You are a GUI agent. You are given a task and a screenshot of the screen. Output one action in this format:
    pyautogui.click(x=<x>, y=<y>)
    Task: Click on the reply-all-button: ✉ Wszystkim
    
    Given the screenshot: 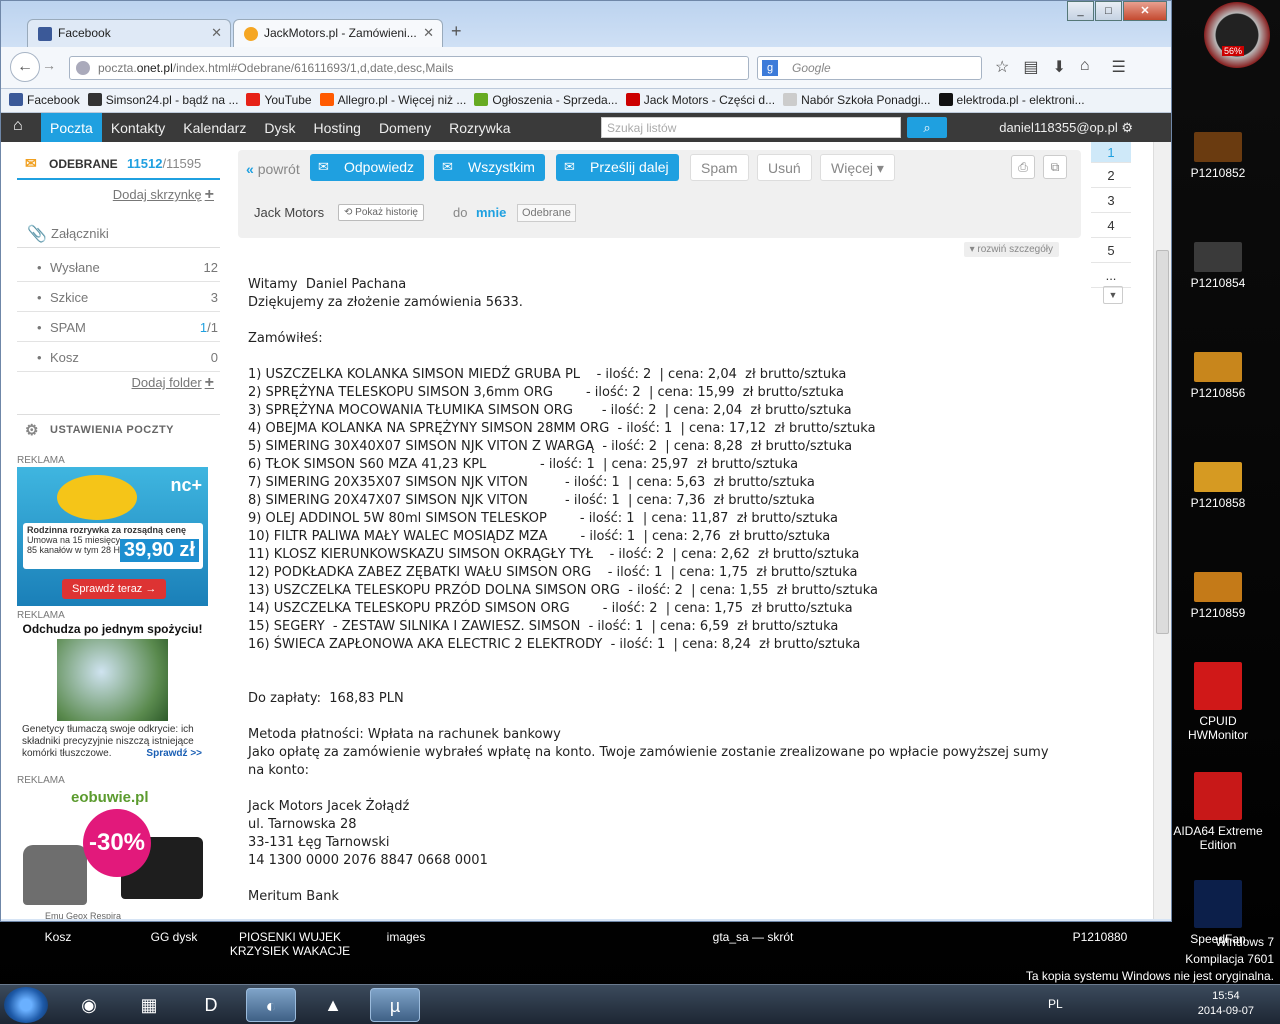 What is the action you would take?
    pyautogui.click(x=489, y=167)
    